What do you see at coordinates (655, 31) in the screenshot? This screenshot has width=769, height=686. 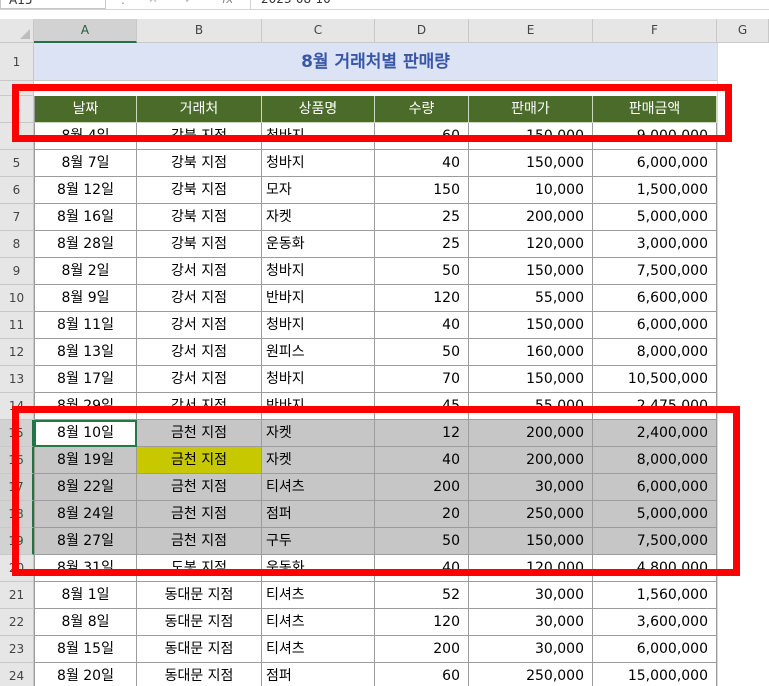 I see `column-header-f: F` at bounding box center [655, 31].